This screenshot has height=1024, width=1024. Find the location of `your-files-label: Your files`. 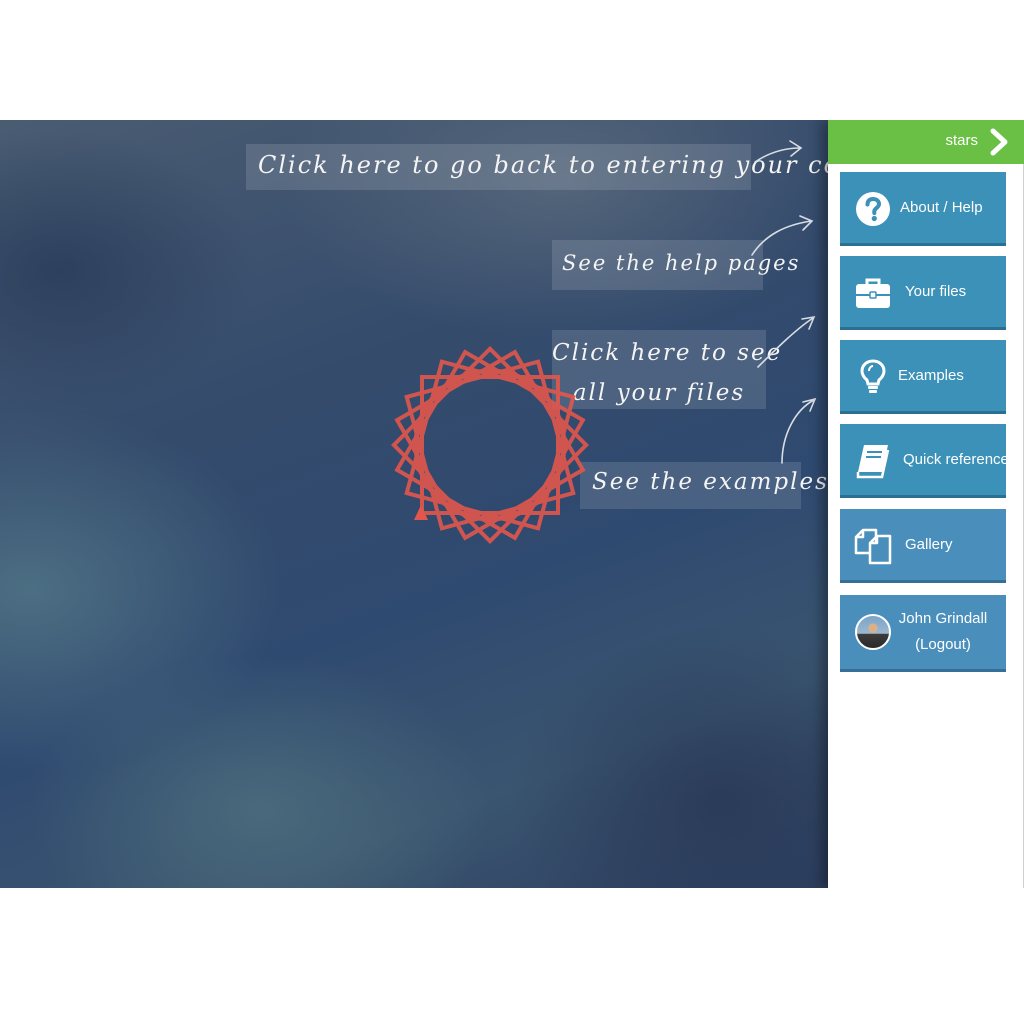

your-files-label: Your files is located at coordinates (936, 291).